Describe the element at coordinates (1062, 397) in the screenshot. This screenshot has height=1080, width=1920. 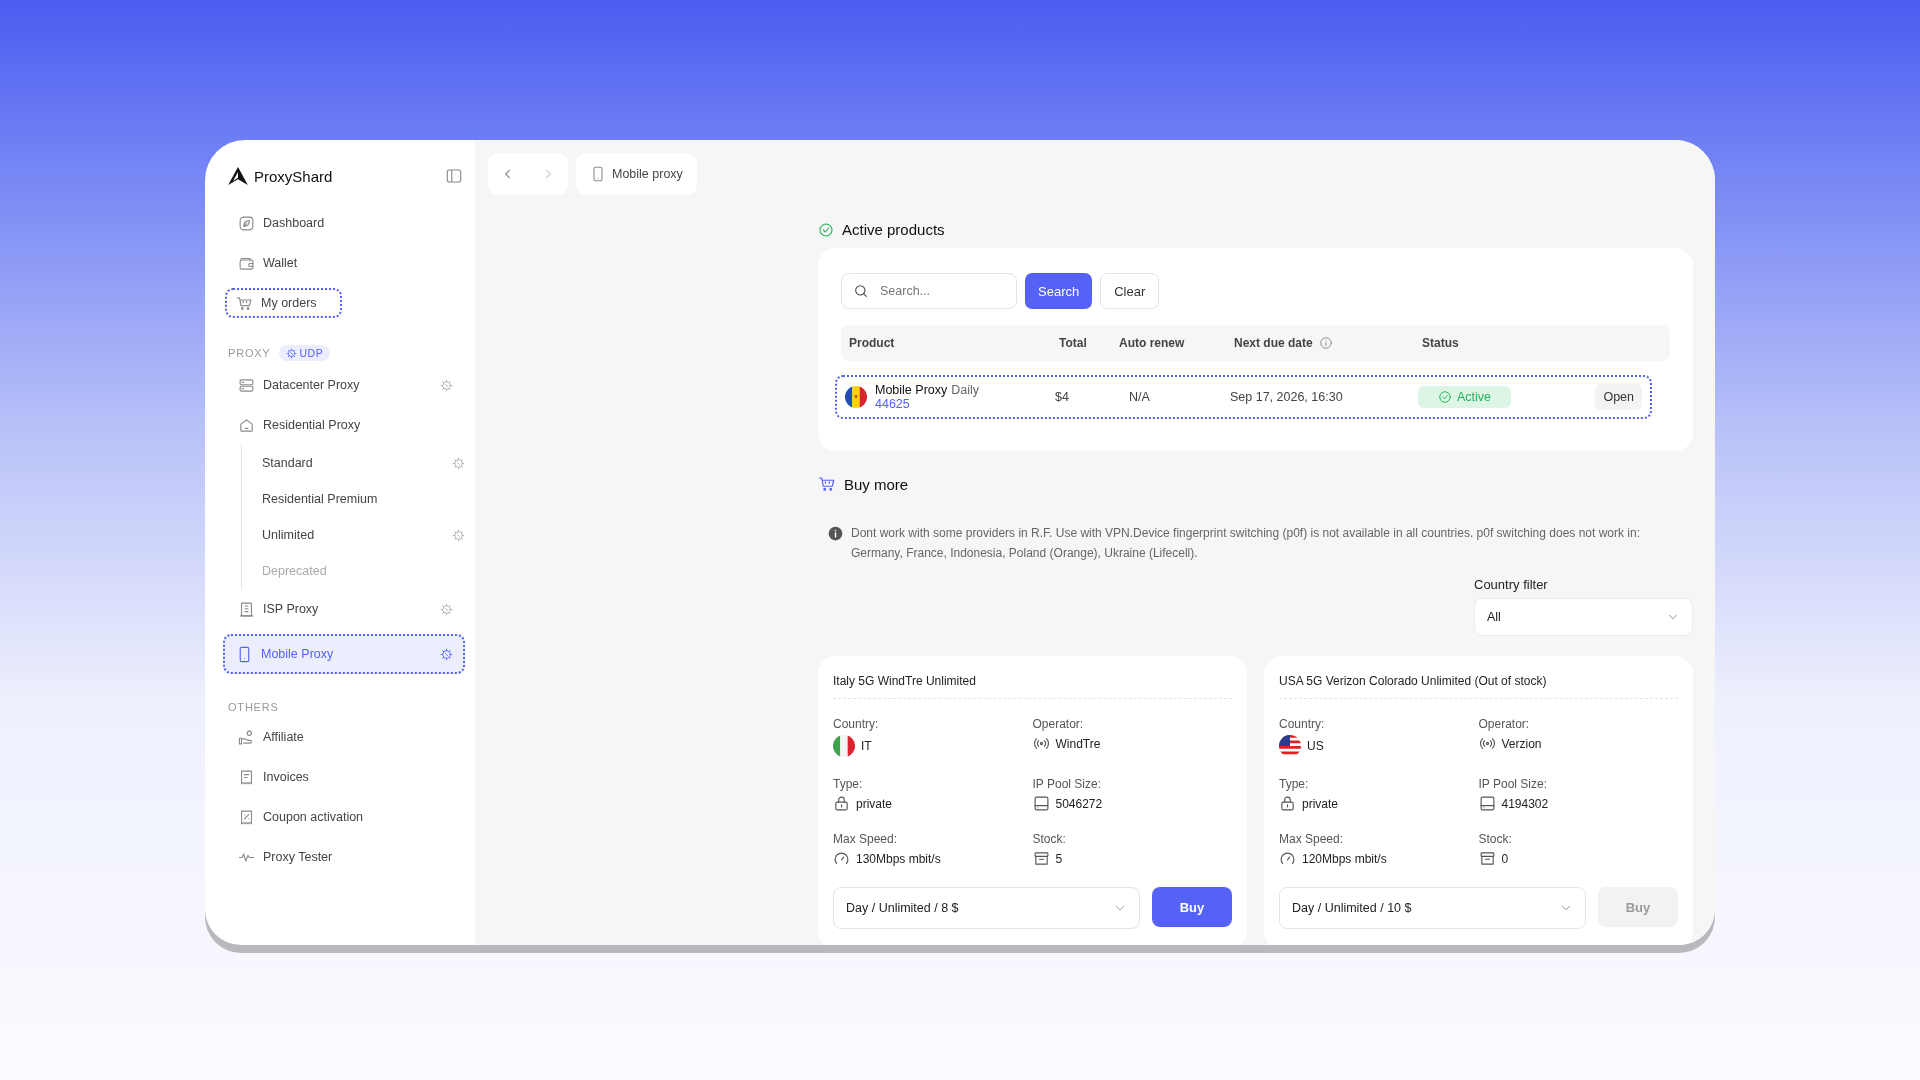
I see `table-cell-text: $4` at that location.